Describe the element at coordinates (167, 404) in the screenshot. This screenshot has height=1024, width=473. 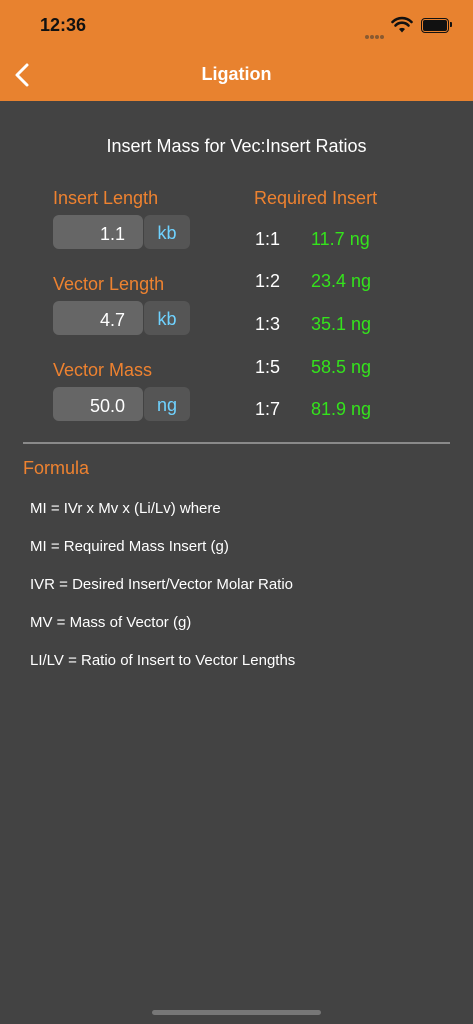
I see `vector-mass-unit: ng` at that location.